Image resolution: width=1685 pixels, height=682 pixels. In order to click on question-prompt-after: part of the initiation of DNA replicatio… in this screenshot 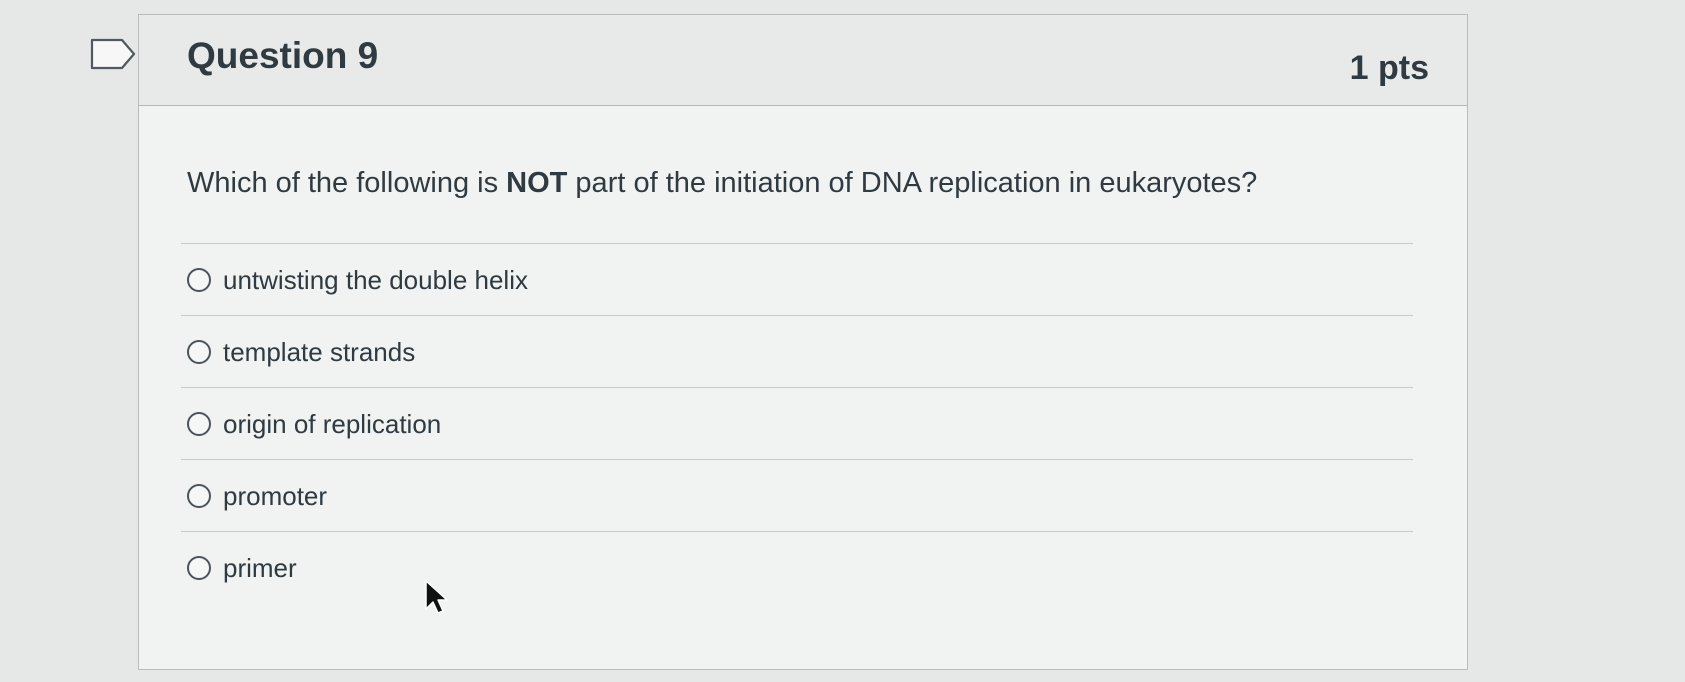, I will do `click(912, 183)`.